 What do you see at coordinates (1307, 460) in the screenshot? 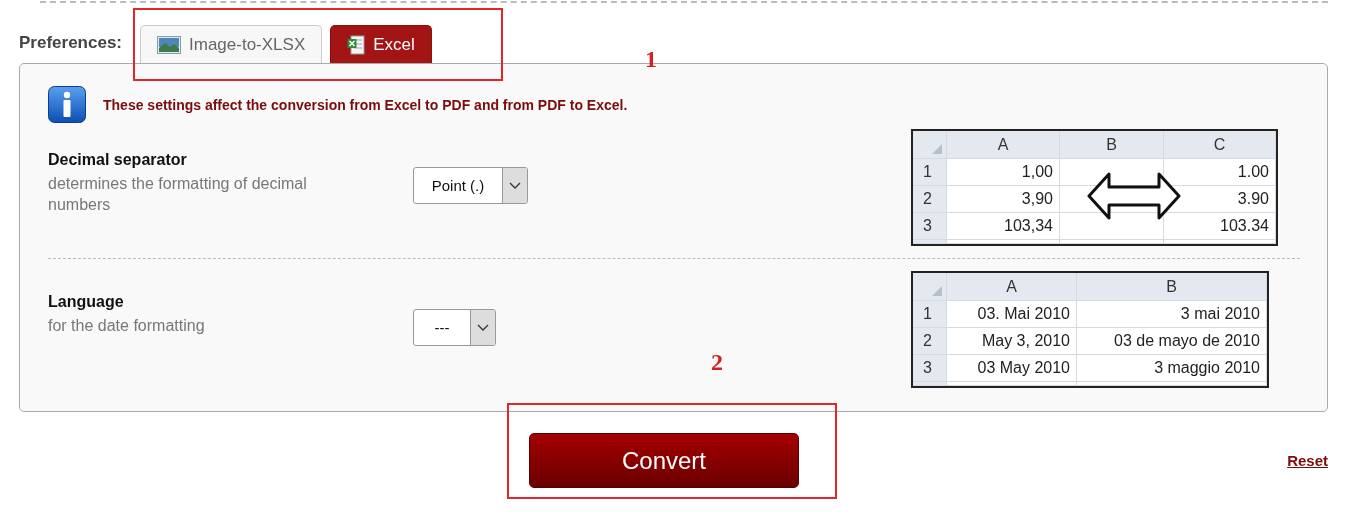
I see `reset-link: Reset` at bounding box center [1307, 460].